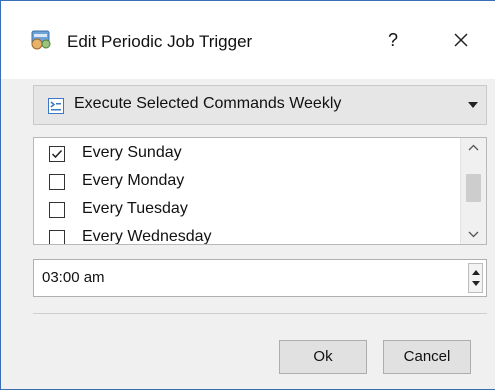 The image size is (495, 390). I want to click on help-button: ?, so click(393, 40).